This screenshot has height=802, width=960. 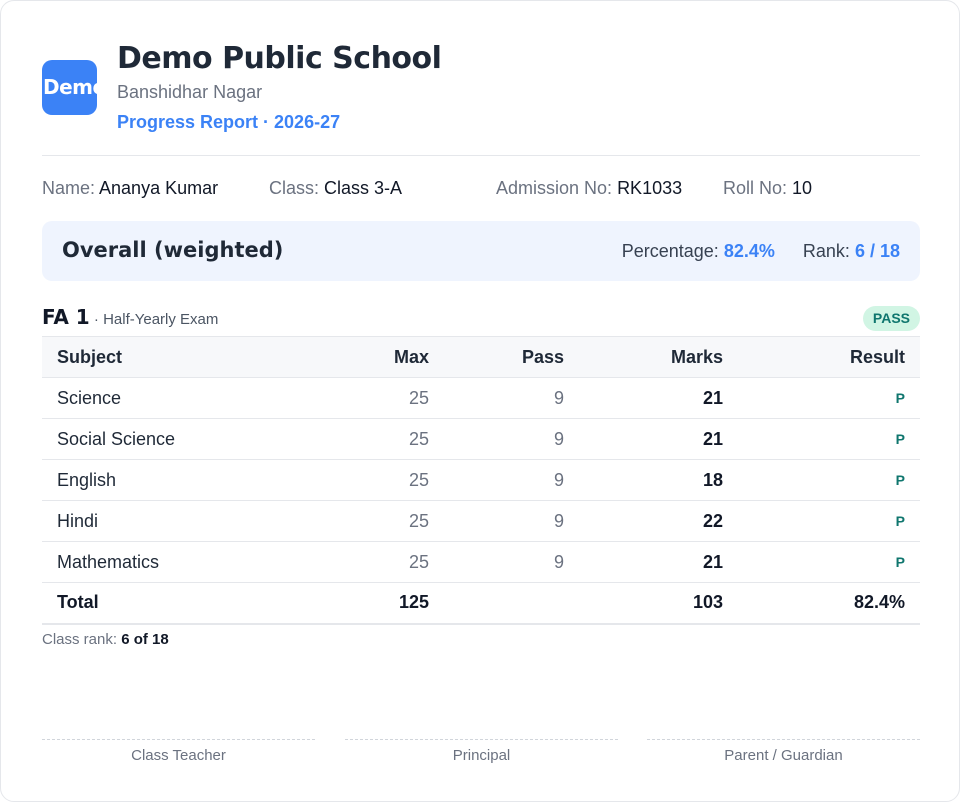 What do you see at coordinates (658, 521) in the screenshot?
I see `marks-cell: 22` at bounding box center [658, 521].